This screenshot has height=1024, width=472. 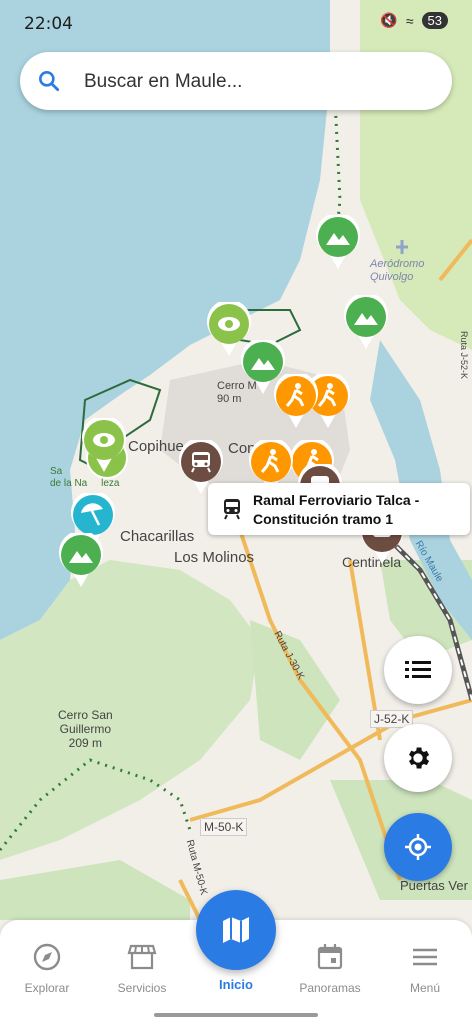 I want to click on nav-menu-label: Menú, so click(x=425, y=988).